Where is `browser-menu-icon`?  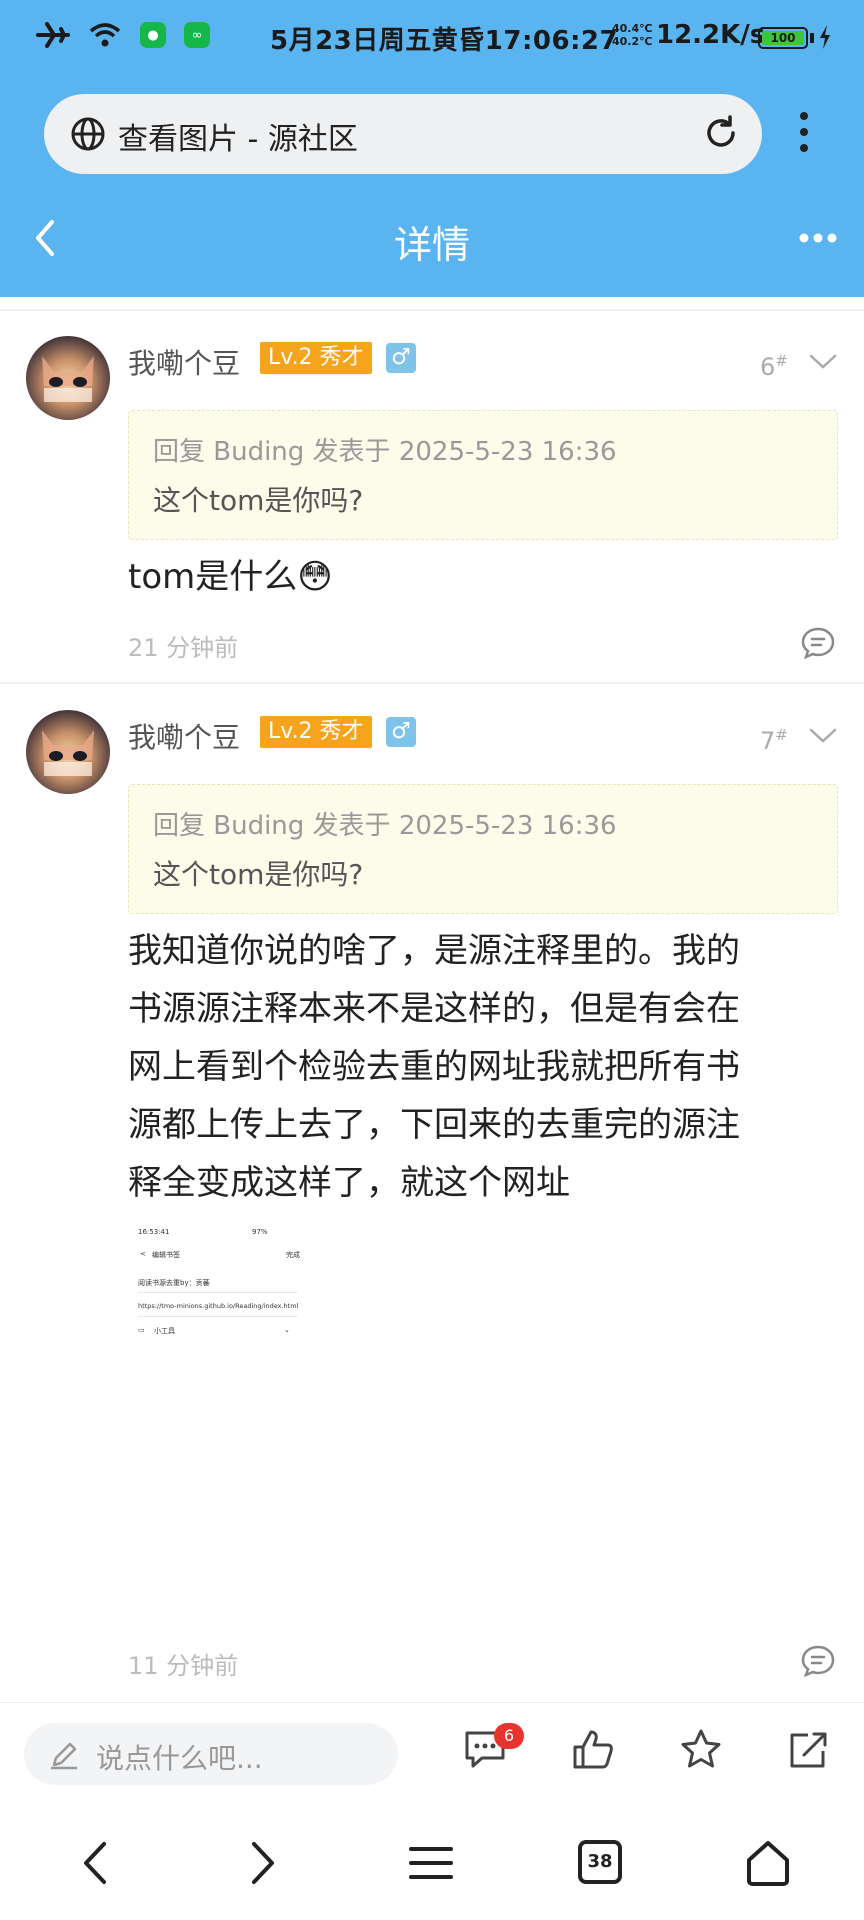
browser-menu-icon is located at coordinates (804, 132).